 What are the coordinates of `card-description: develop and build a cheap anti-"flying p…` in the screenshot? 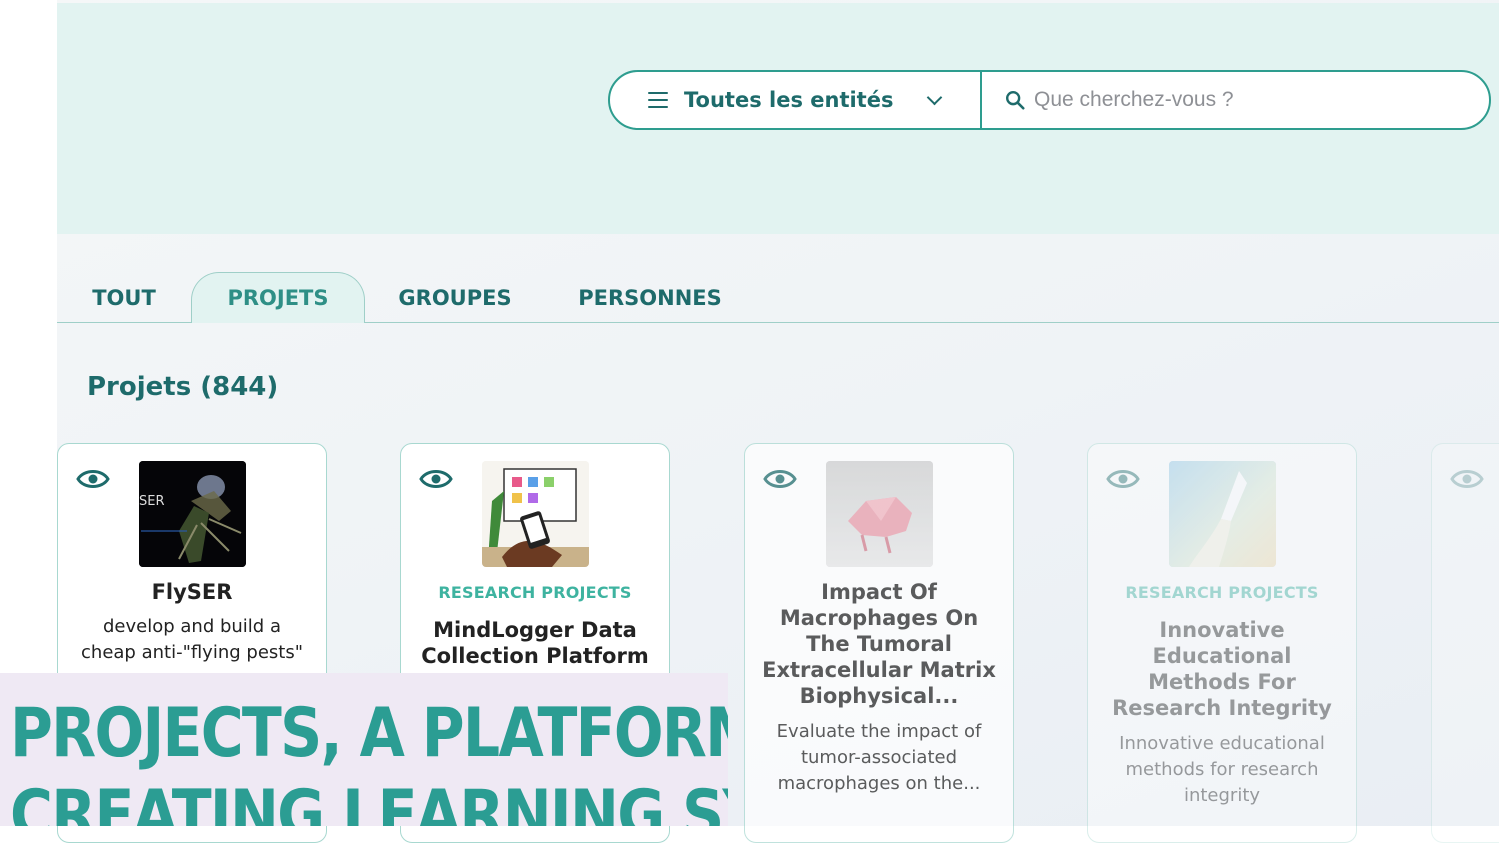 It's located at (192, 639).